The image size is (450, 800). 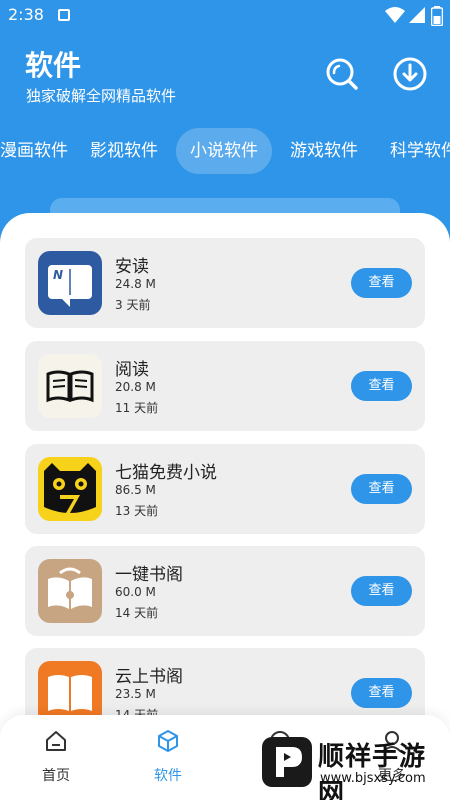 I want to click on status-time: 2:38, so click(x=26, y=14).